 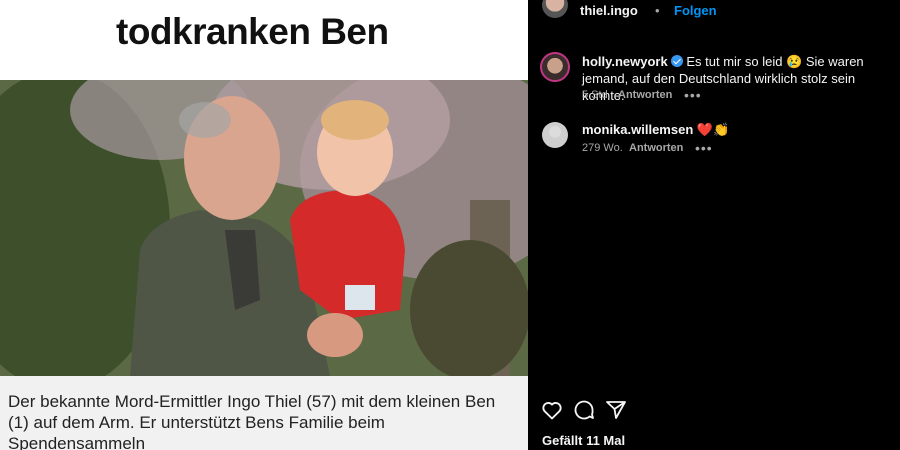 What do you see at coordinates (695, 10) in the screenshot?
I see `follow-button: Folgen` at bounding box center [695, 10].